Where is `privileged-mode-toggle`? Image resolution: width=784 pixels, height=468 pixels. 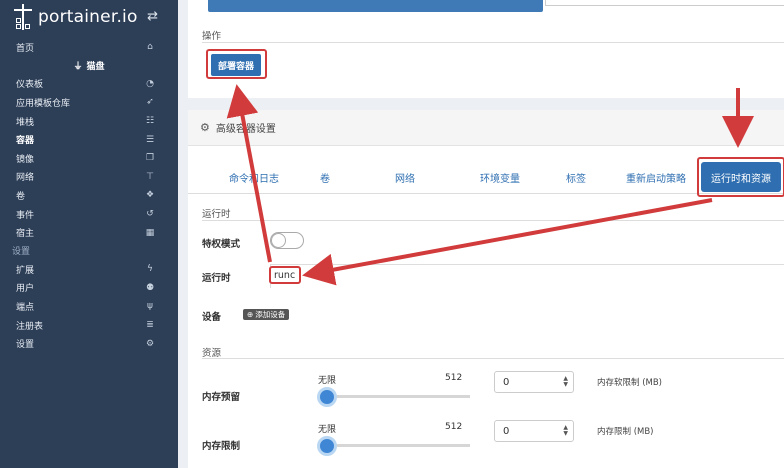 privileged-mode-toggle is located at coordinates (287, 240).